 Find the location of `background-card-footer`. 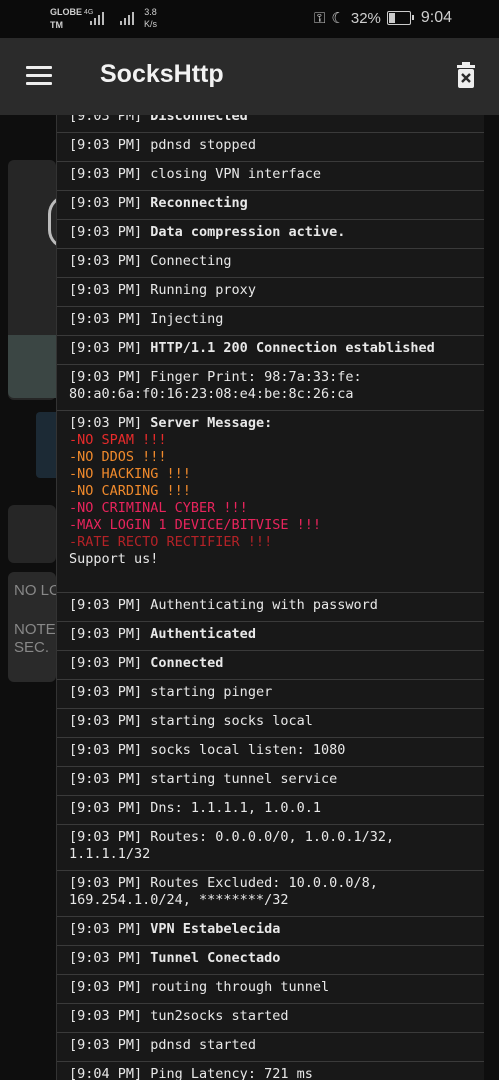

background-card-footer is located at coordinates (32, 366).